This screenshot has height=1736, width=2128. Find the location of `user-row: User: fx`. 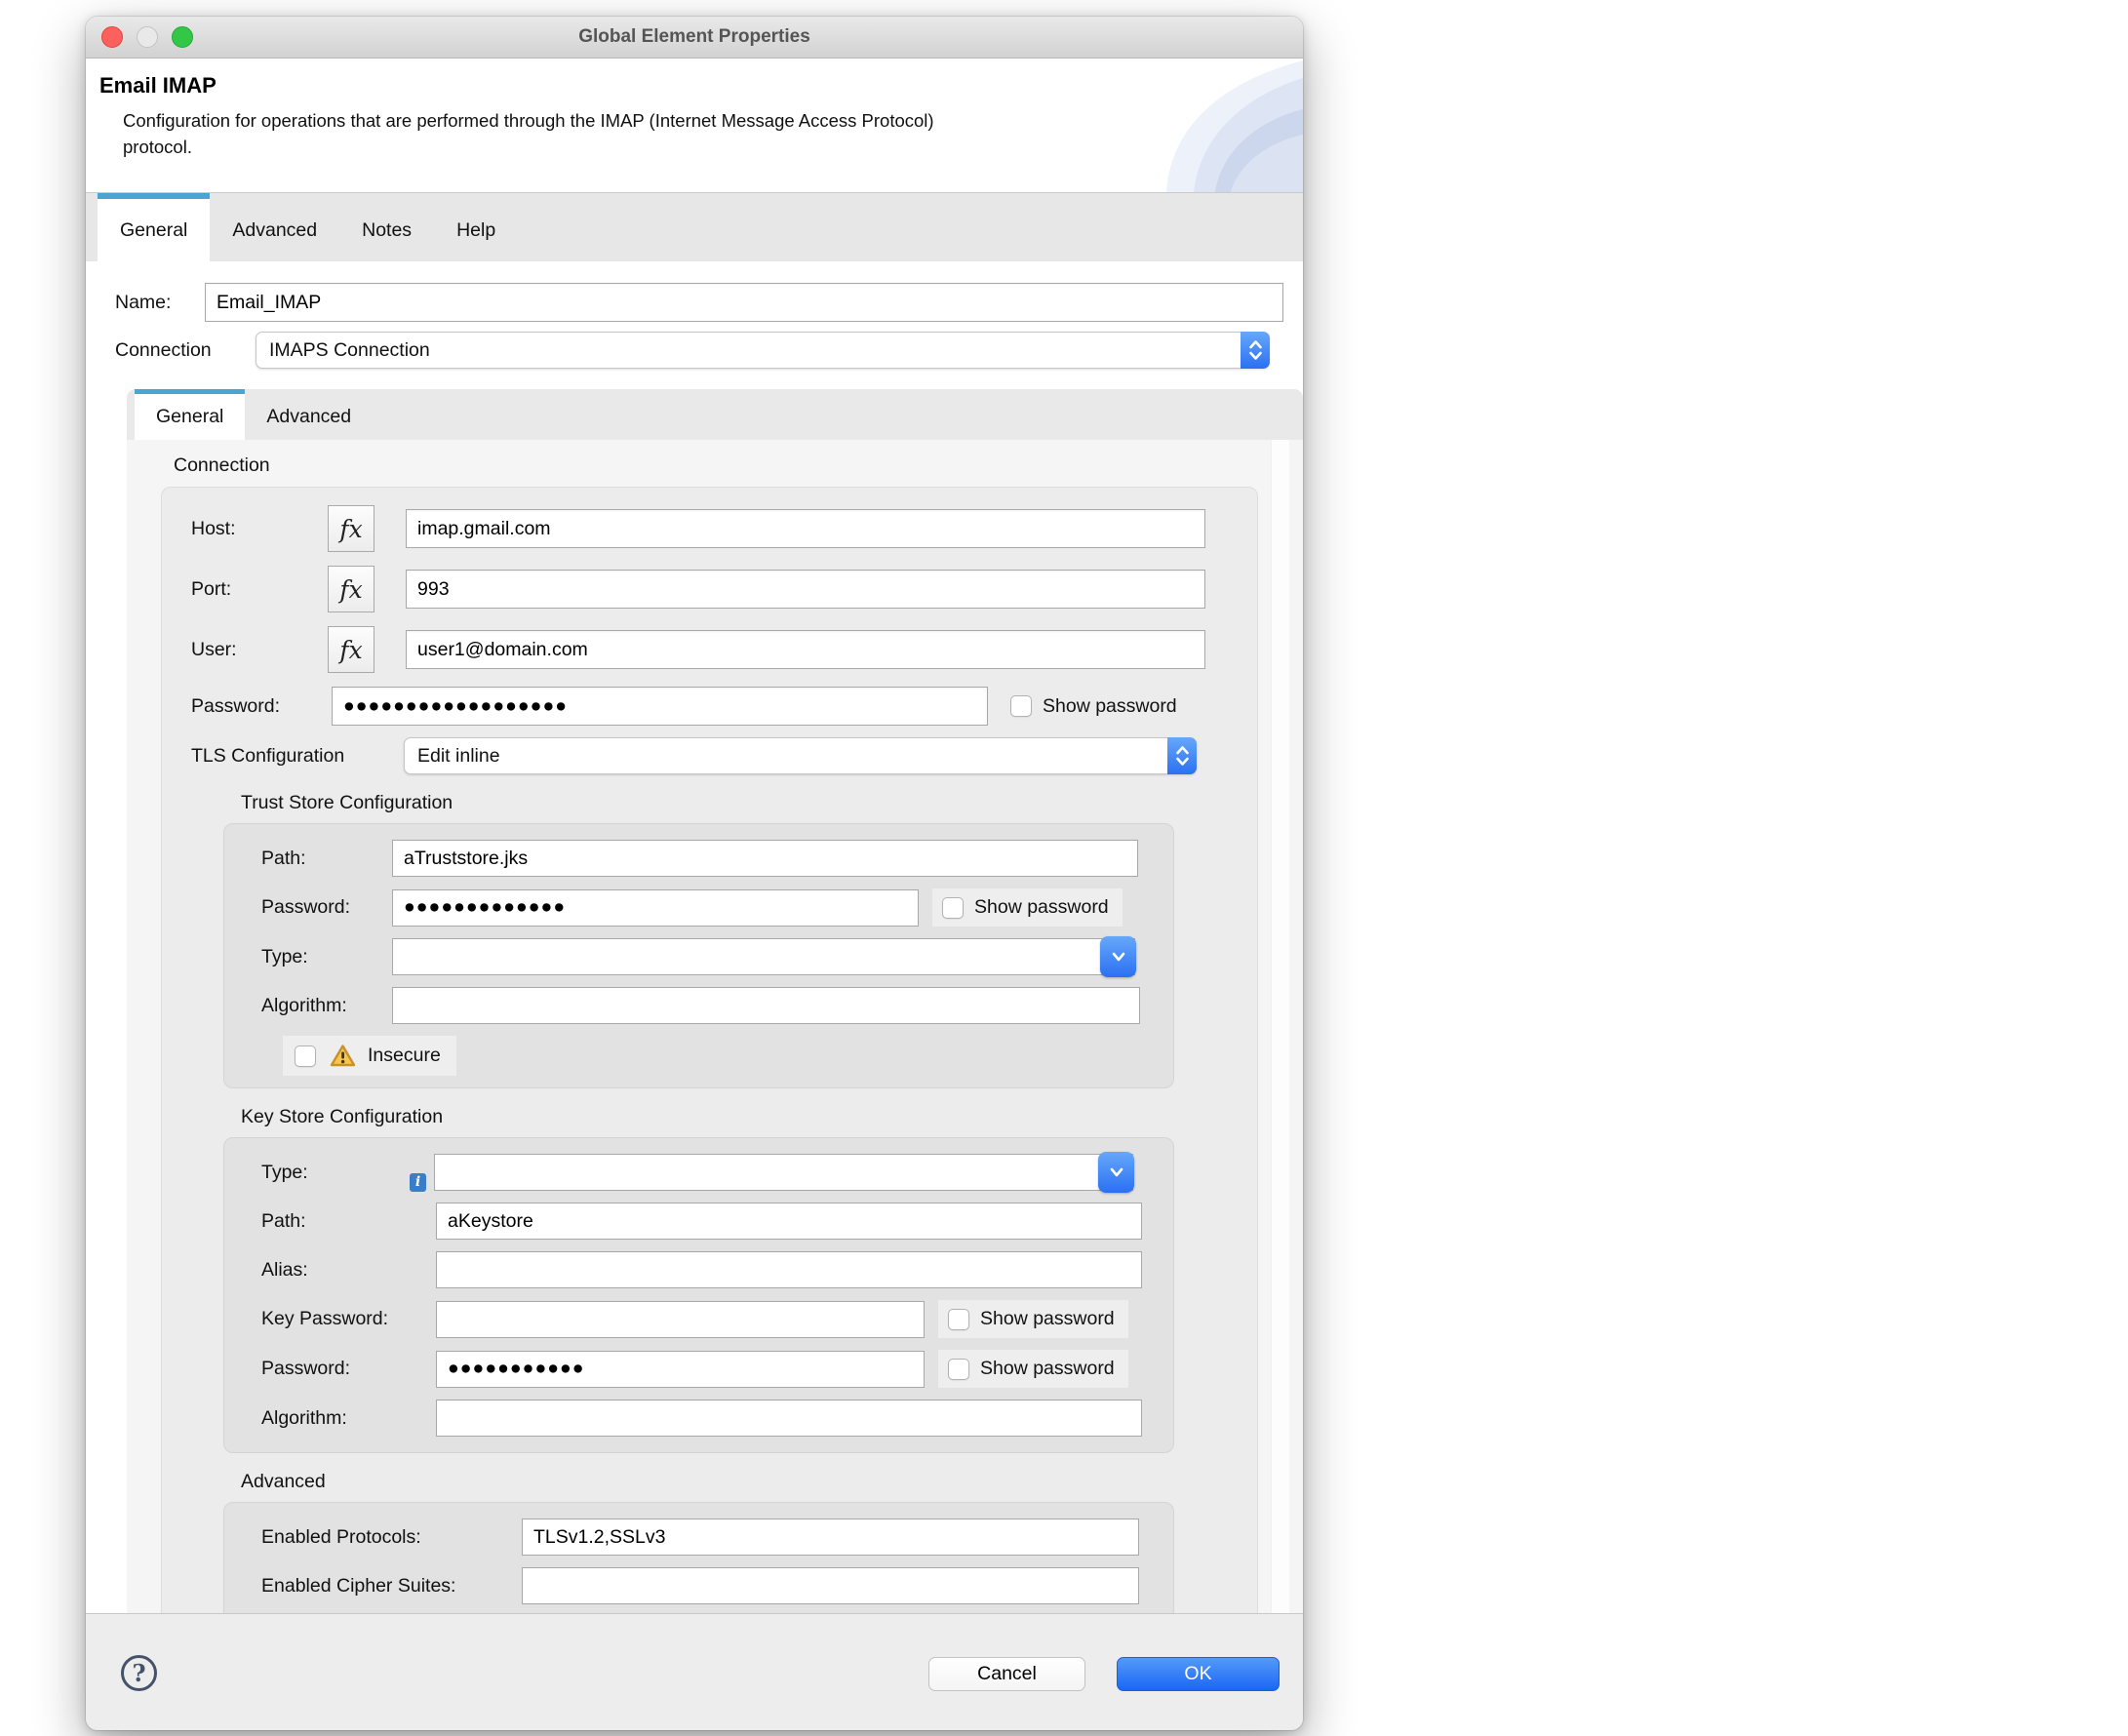

user-row: User: fx is located at coordinates (724, 649).